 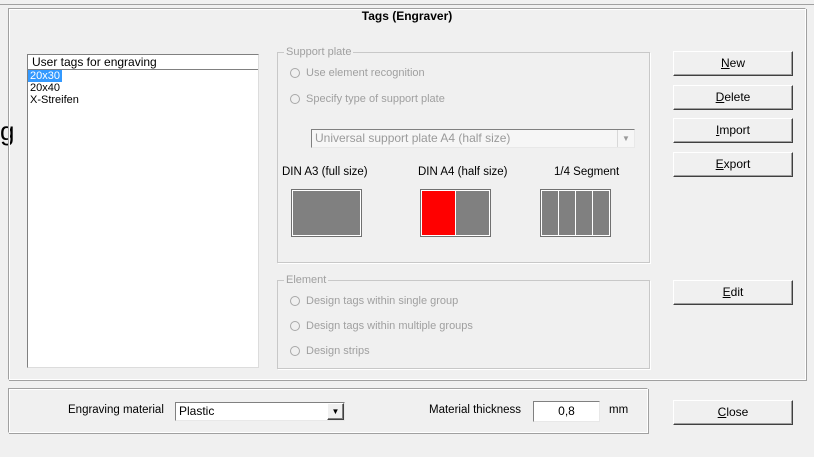 I want to click on list-item-label: 20x30, so click(x=45, y=76).